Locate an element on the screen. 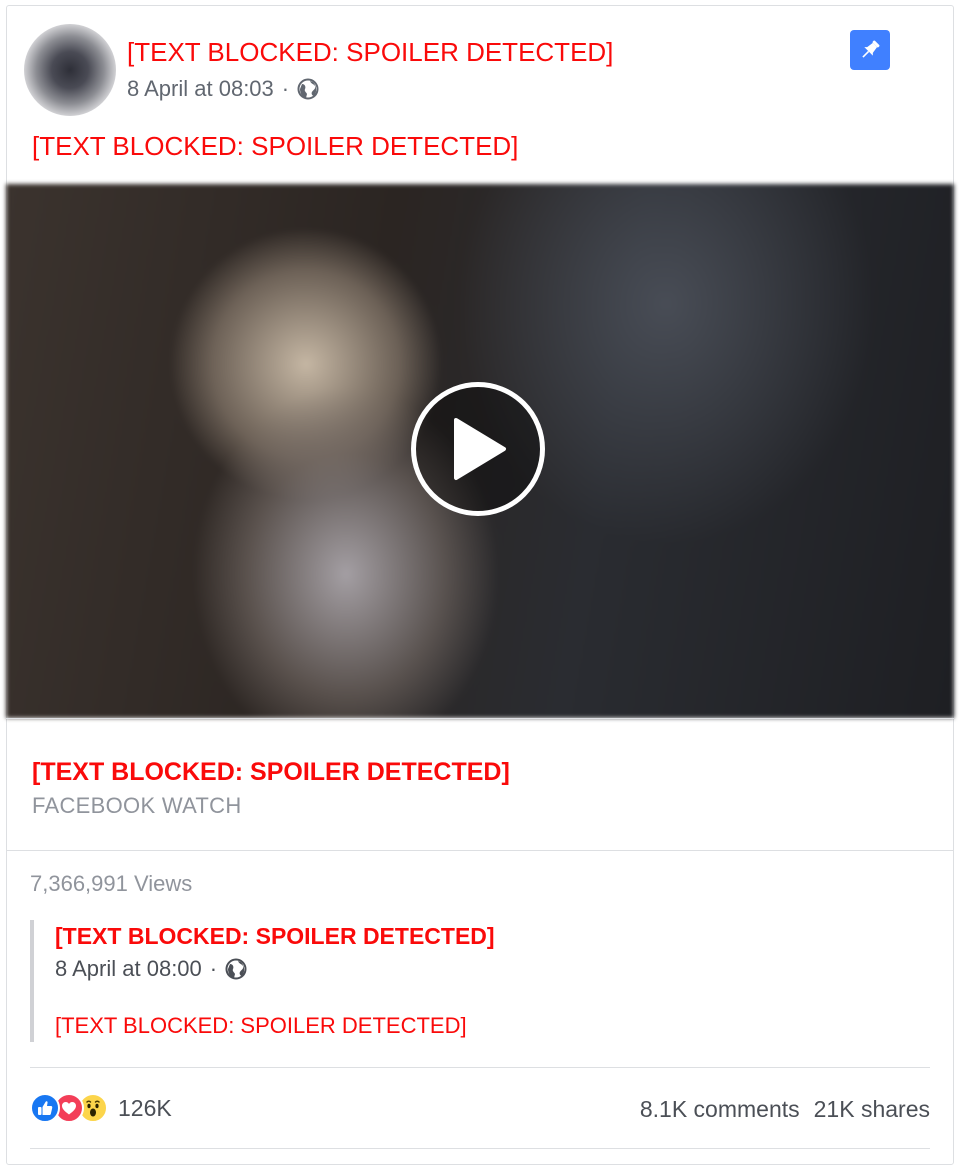  like-reaction-icon is located at coordinates (45, 1108).